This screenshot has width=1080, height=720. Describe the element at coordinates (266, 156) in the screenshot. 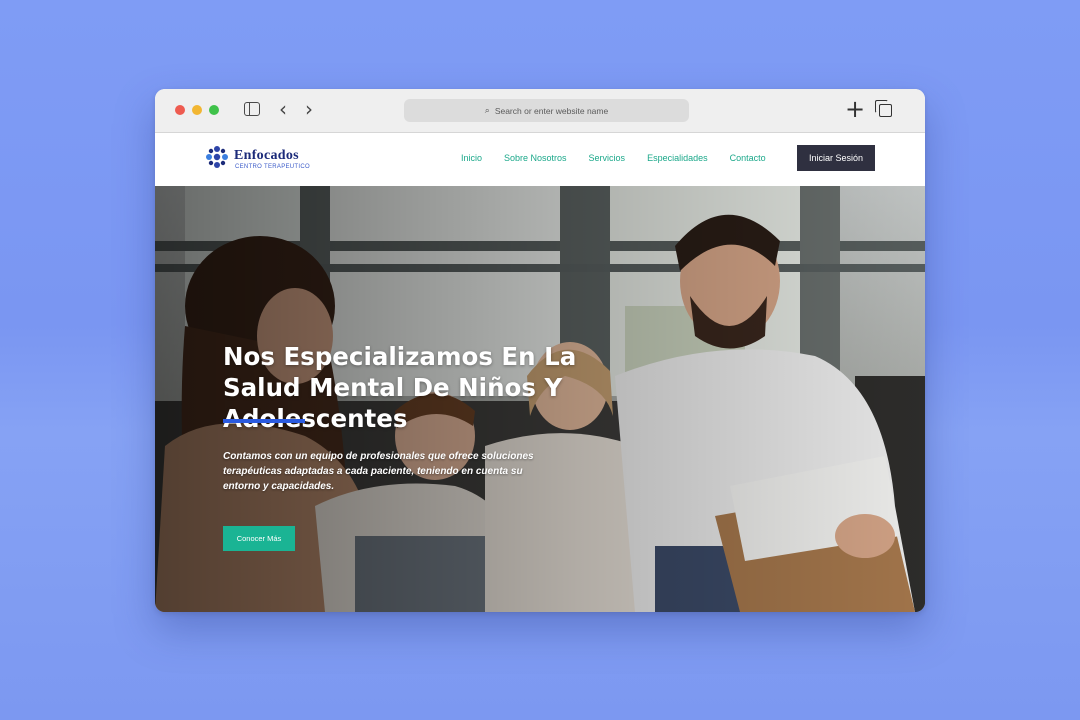

I see `logo-name: Enfocados` at that location.